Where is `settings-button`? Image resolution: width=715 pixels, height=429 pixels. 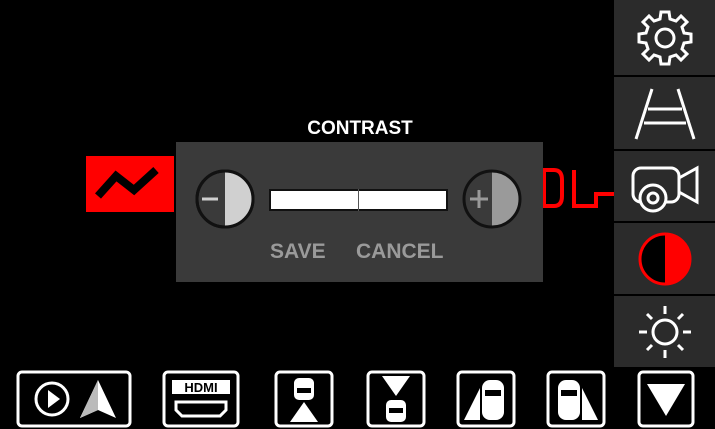 settings-button is located at coordinates (664, 38).